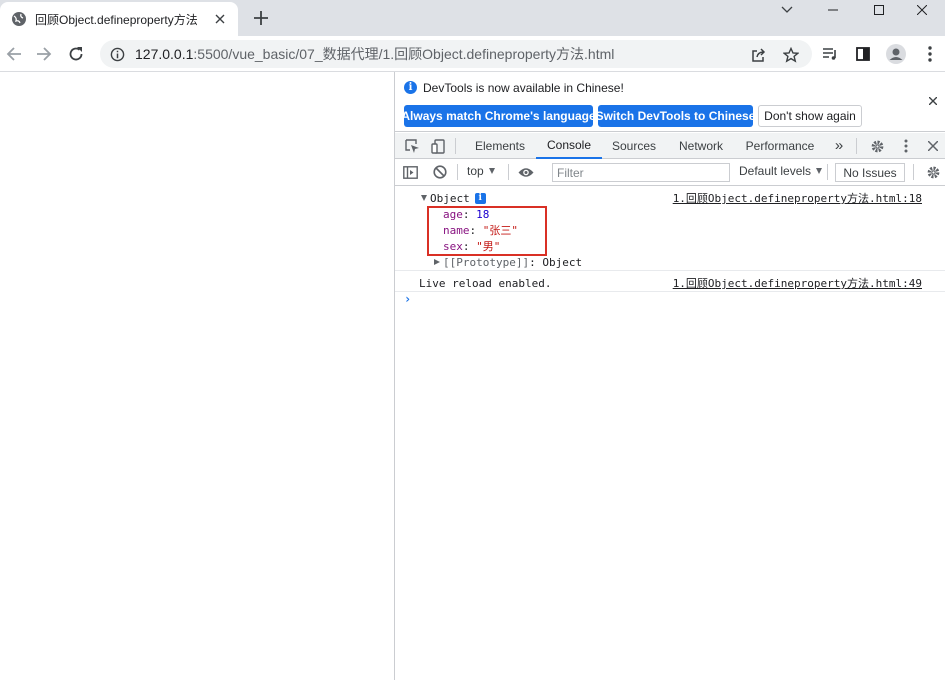 This screenshot has height=680, width=945. What do you see at coordinates (810, 116) in the screenshot?
I see `dont-show-again-button: Don't show again` at bounding box center [810, 116].